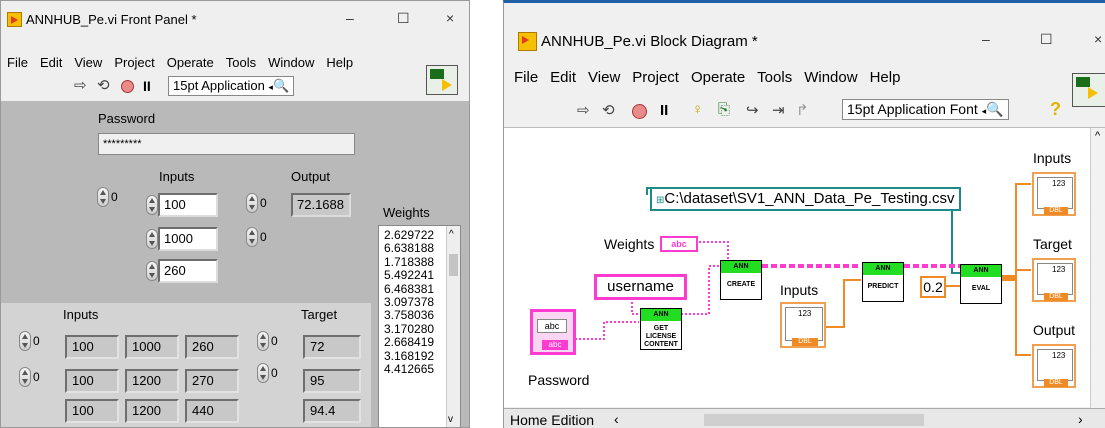  I want to click on scroll-right-icon: ›, so click(1080, 419).